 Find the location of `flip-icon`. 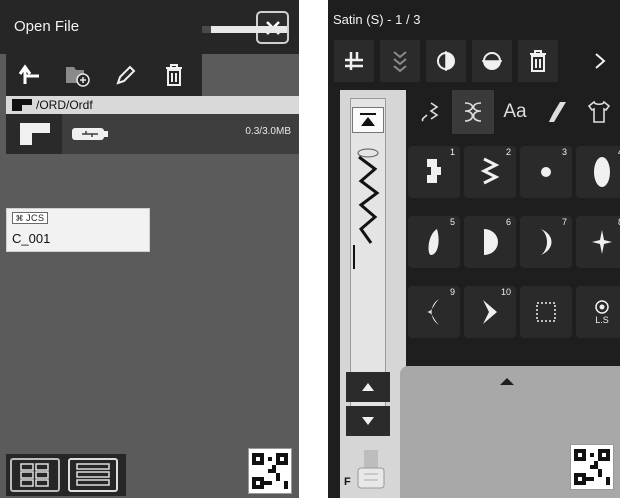

flip-icon is located at coordinates (492, 61).